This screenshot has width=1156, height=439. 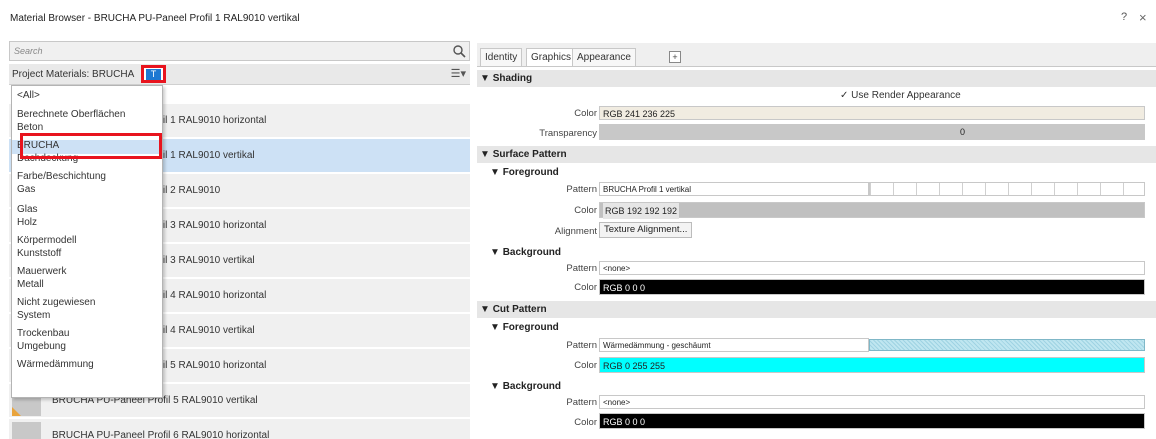 I want to click on tab-graphics: Graphics, so click(x=551, y=57).